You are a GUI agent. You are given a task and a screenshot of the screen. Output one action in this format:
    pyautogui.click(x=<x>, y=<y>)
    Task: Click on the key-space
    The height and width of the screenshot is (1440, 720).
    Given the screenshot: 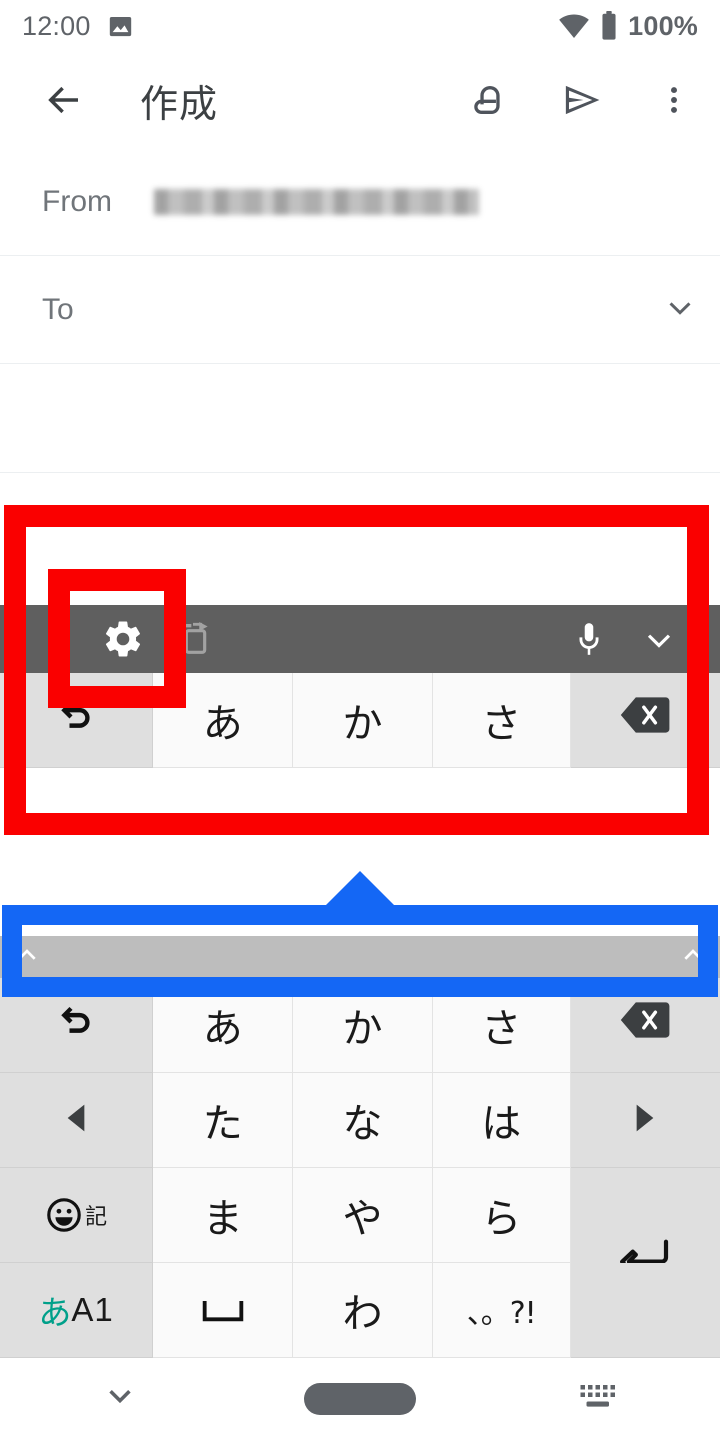 What is the action you would take?
    pyautogui.click(x=223, y=1310)
    